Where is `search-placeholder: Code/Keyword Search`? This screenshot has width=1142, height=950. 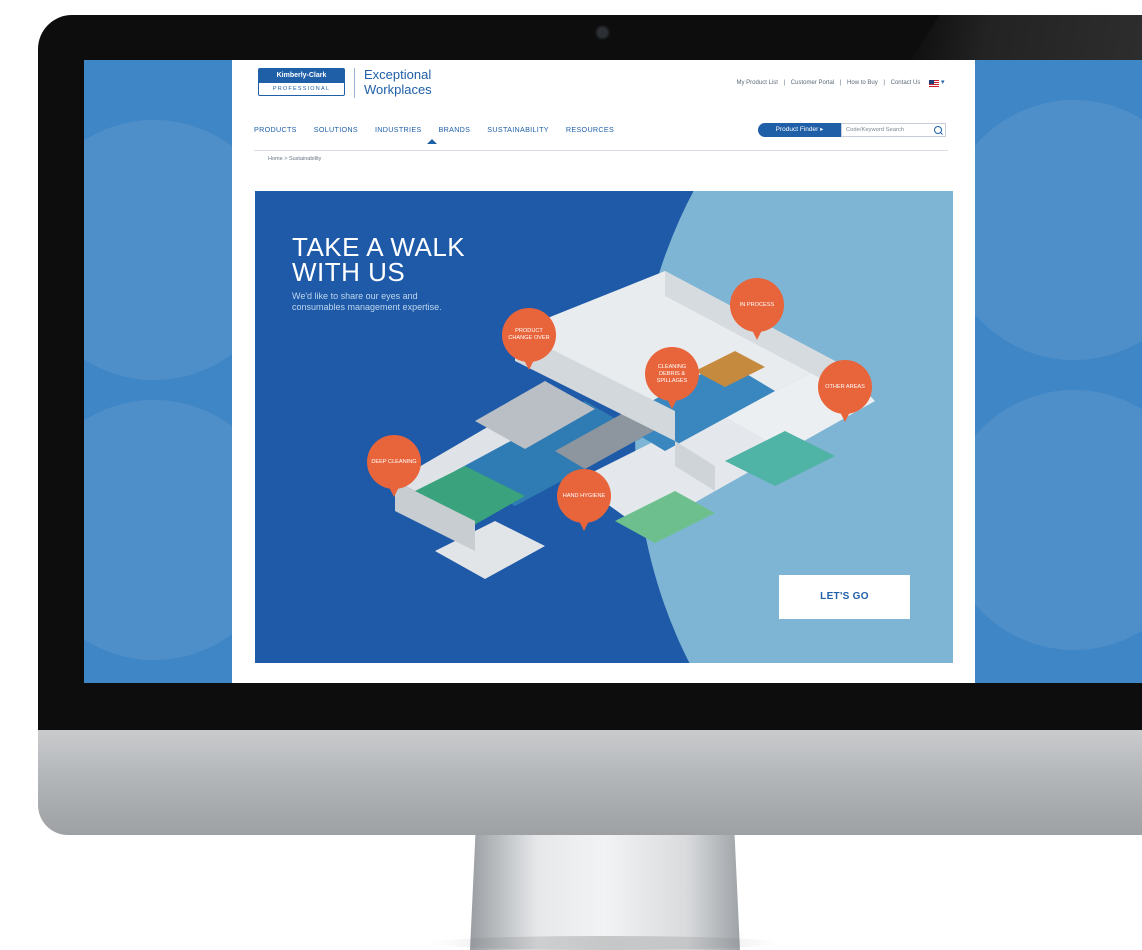
search-placeholder: Code/Keyword Search is located at coordinates (875, 130).